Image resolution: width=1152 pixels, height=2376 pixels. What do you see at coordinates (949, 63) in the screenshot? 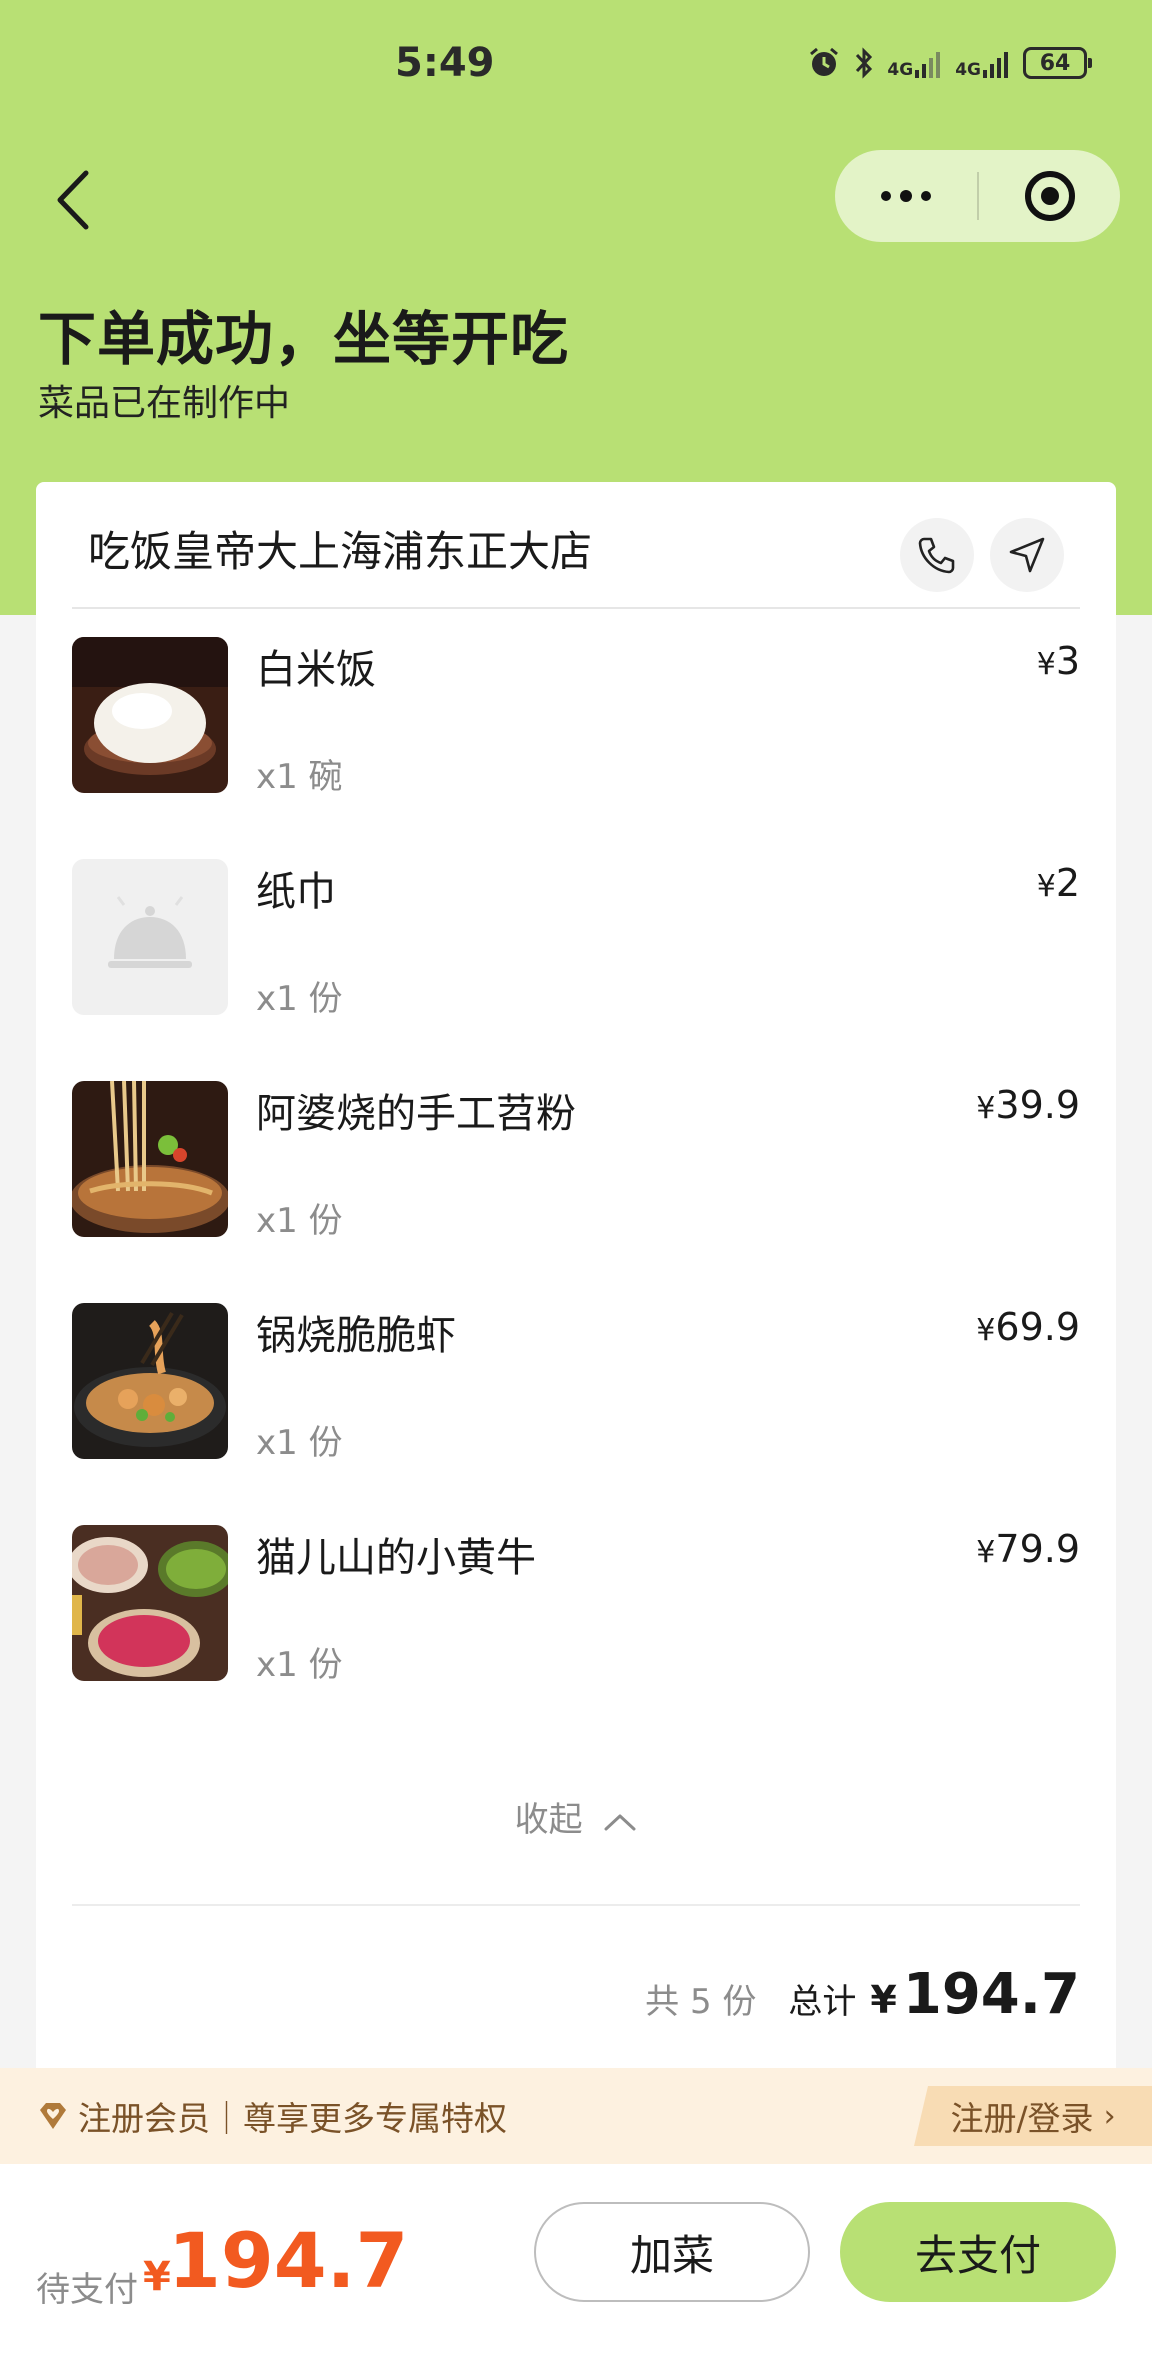
I see `status-icons: 4G 4G 64` at bounding box center [949, 63].